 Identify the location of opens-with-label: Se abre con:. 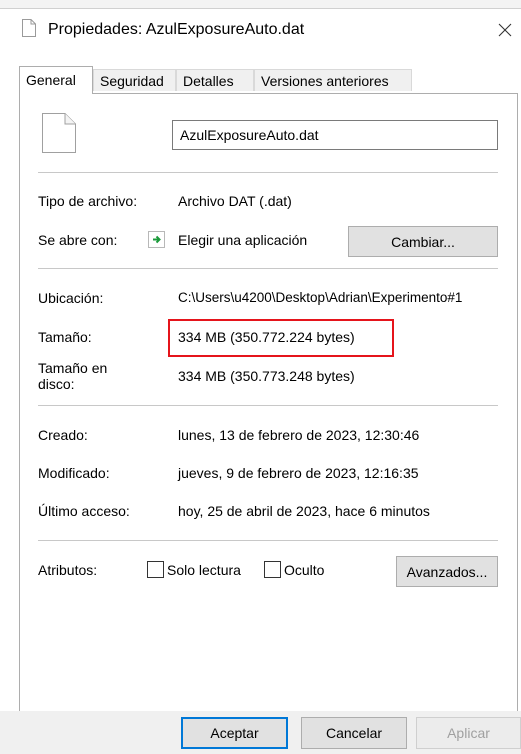
(78, 240).